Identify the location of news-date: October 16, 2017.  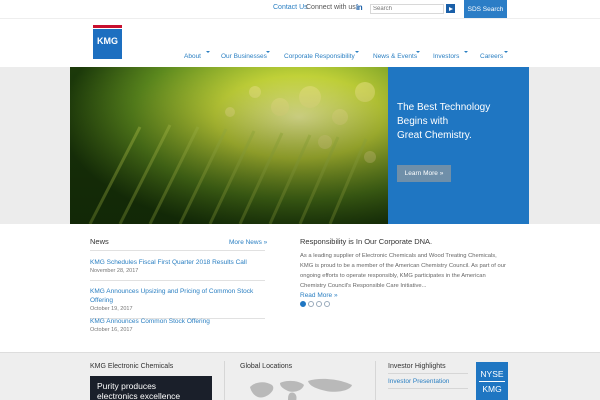
(111, 330).